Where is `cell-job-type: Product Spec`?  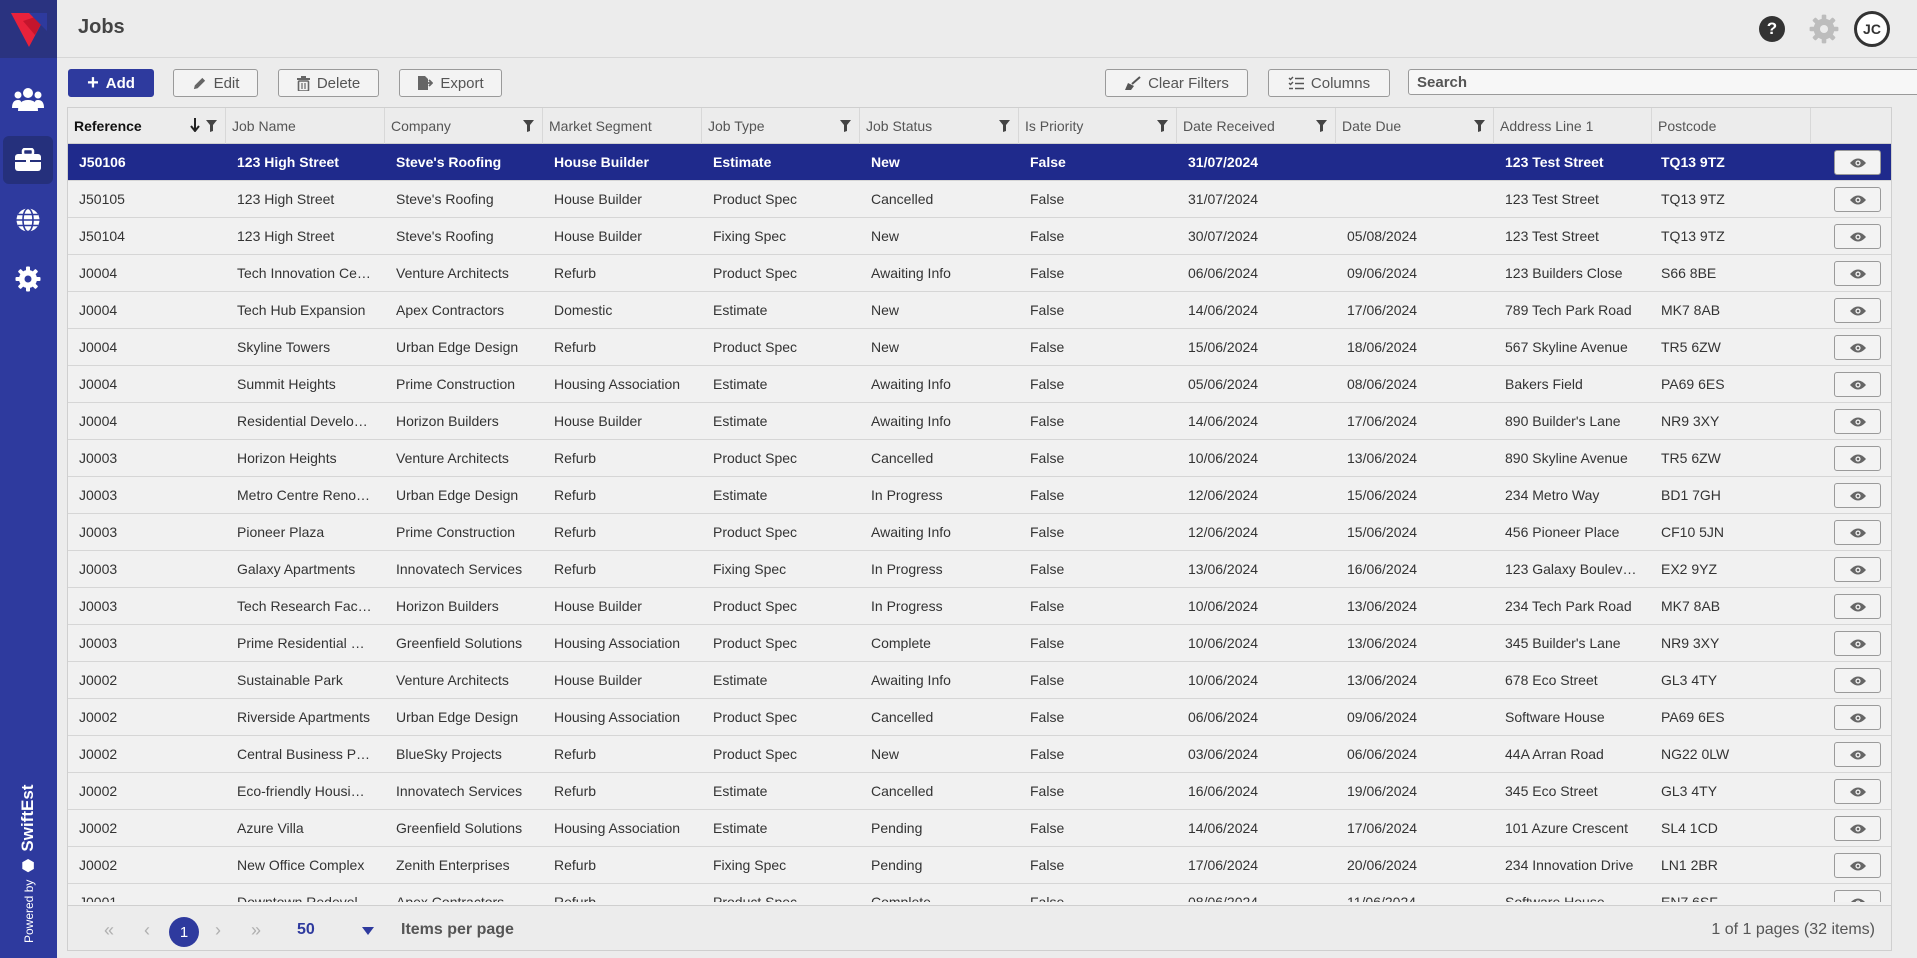
cell-job-type: Product Spec is located at coordinates (755, 347).